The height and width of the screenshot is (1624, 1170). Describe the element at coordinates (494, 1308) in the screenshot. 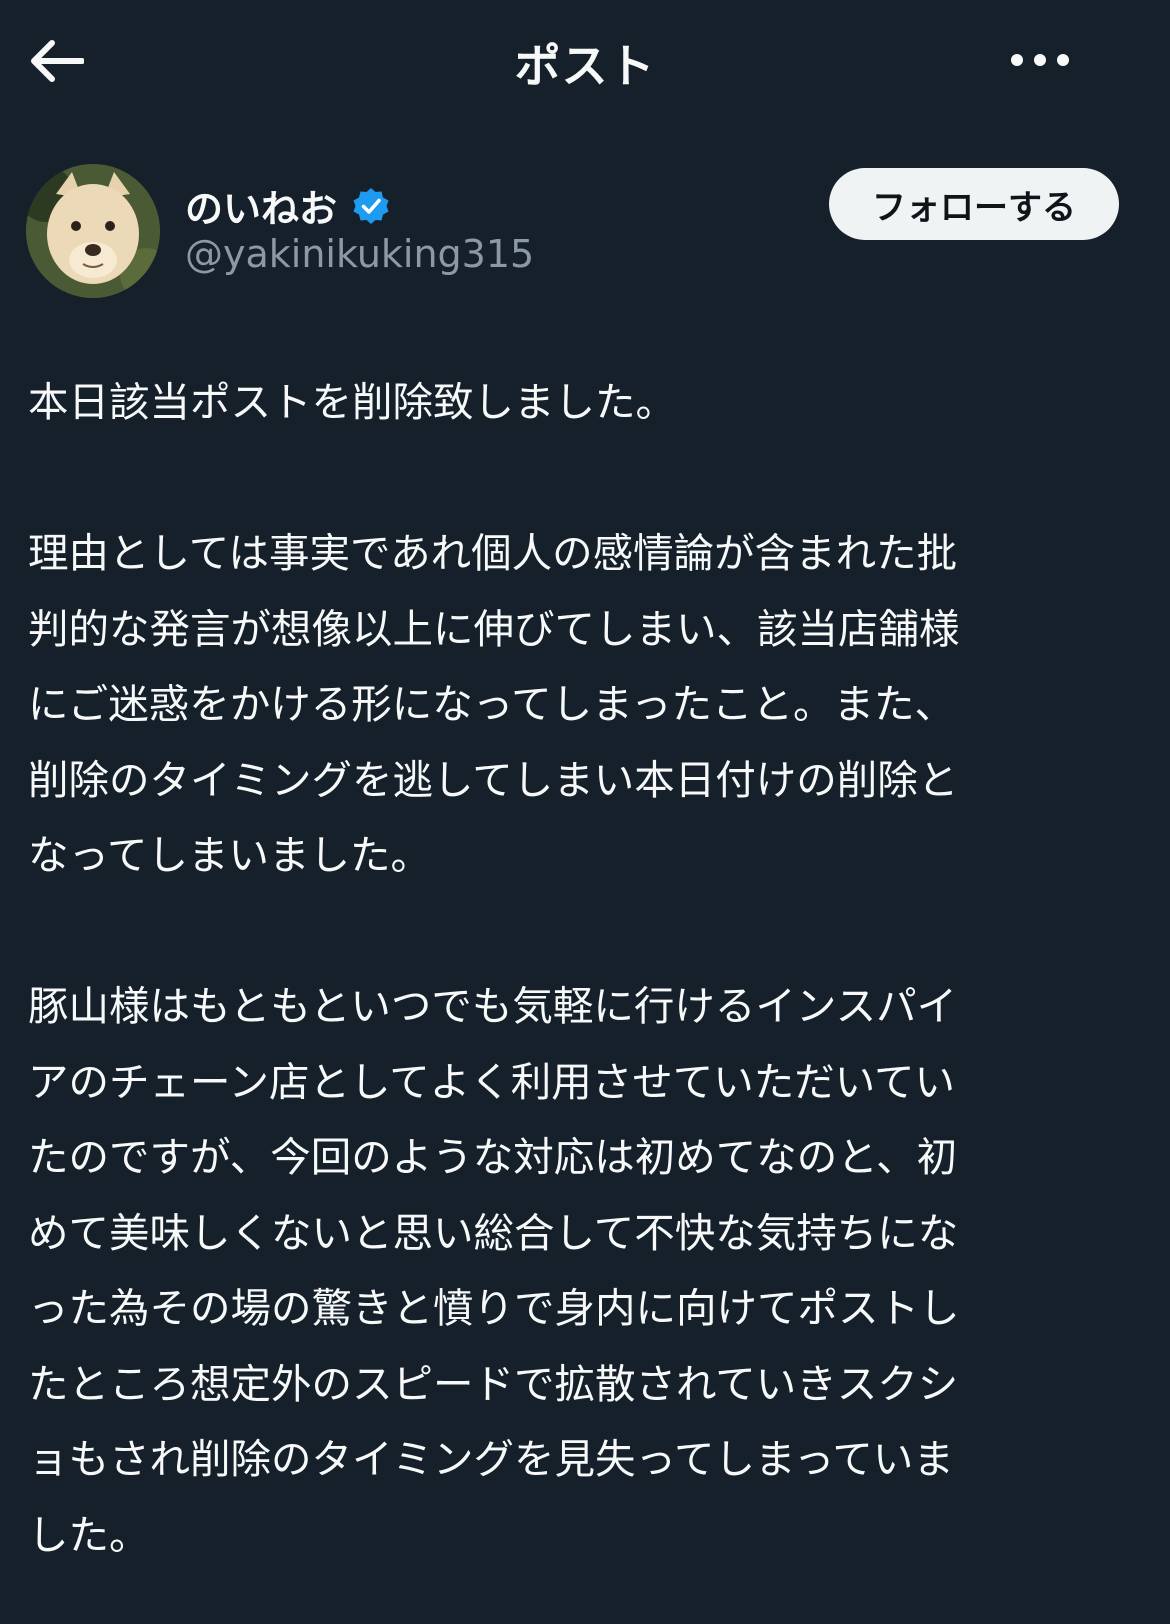

I see `text-line: った為その場の驚きと憤りで身内に向けてポストし` at that location.